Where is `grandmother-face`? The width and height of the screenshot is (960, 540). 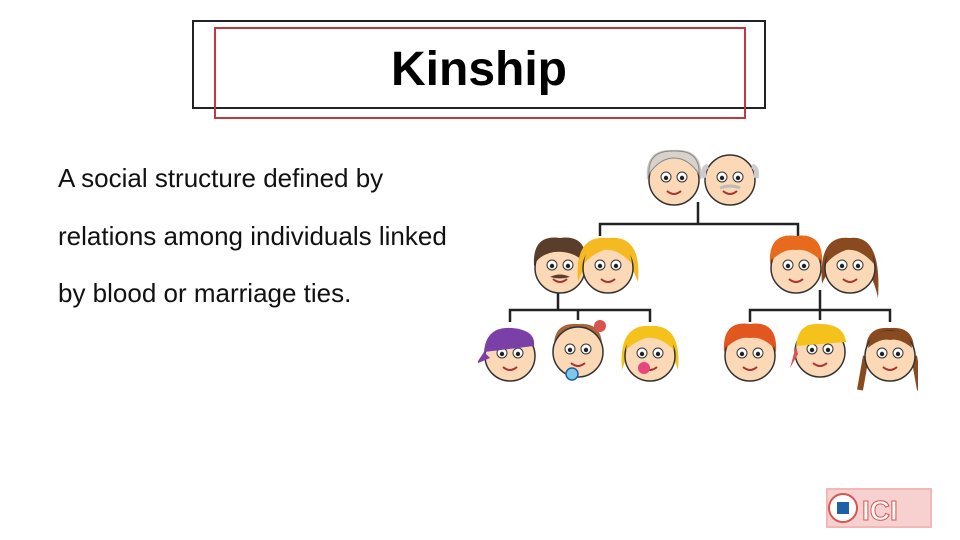 grandmother-face is located at coordinates (674, 177).